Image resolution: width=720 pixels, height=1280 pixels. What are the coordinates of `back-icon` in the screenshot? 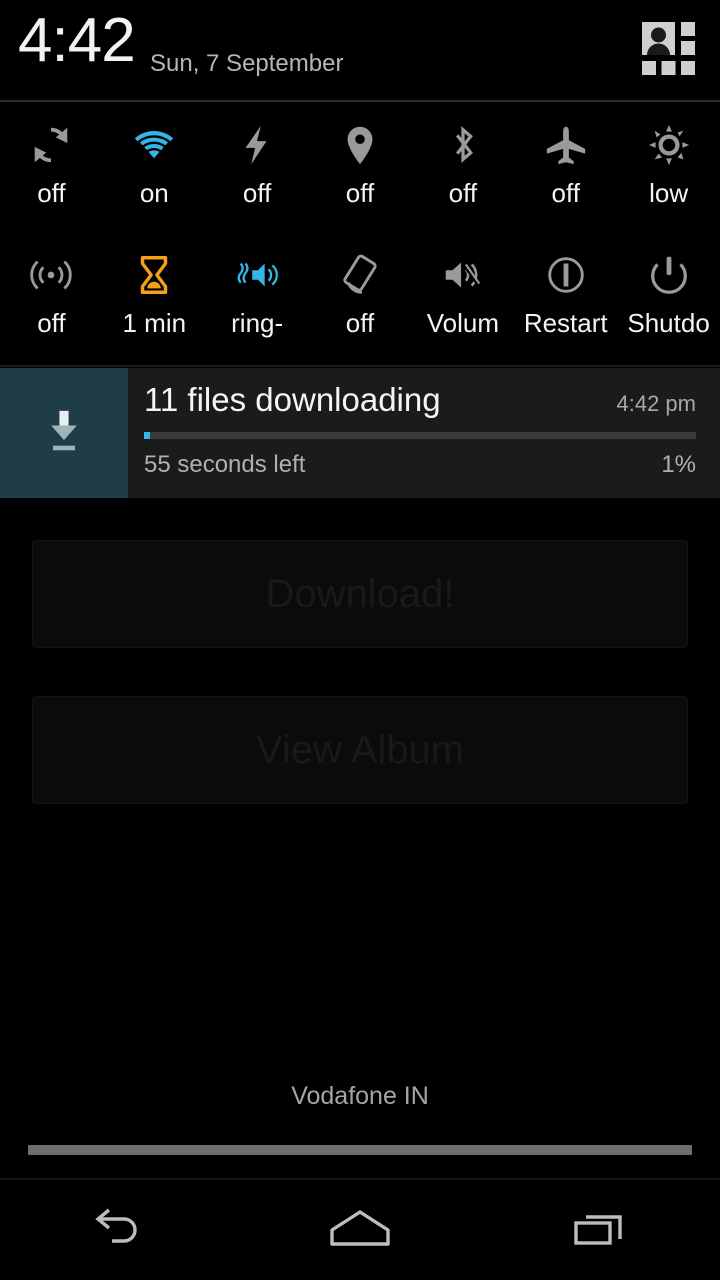 It's located at (120, 1230).